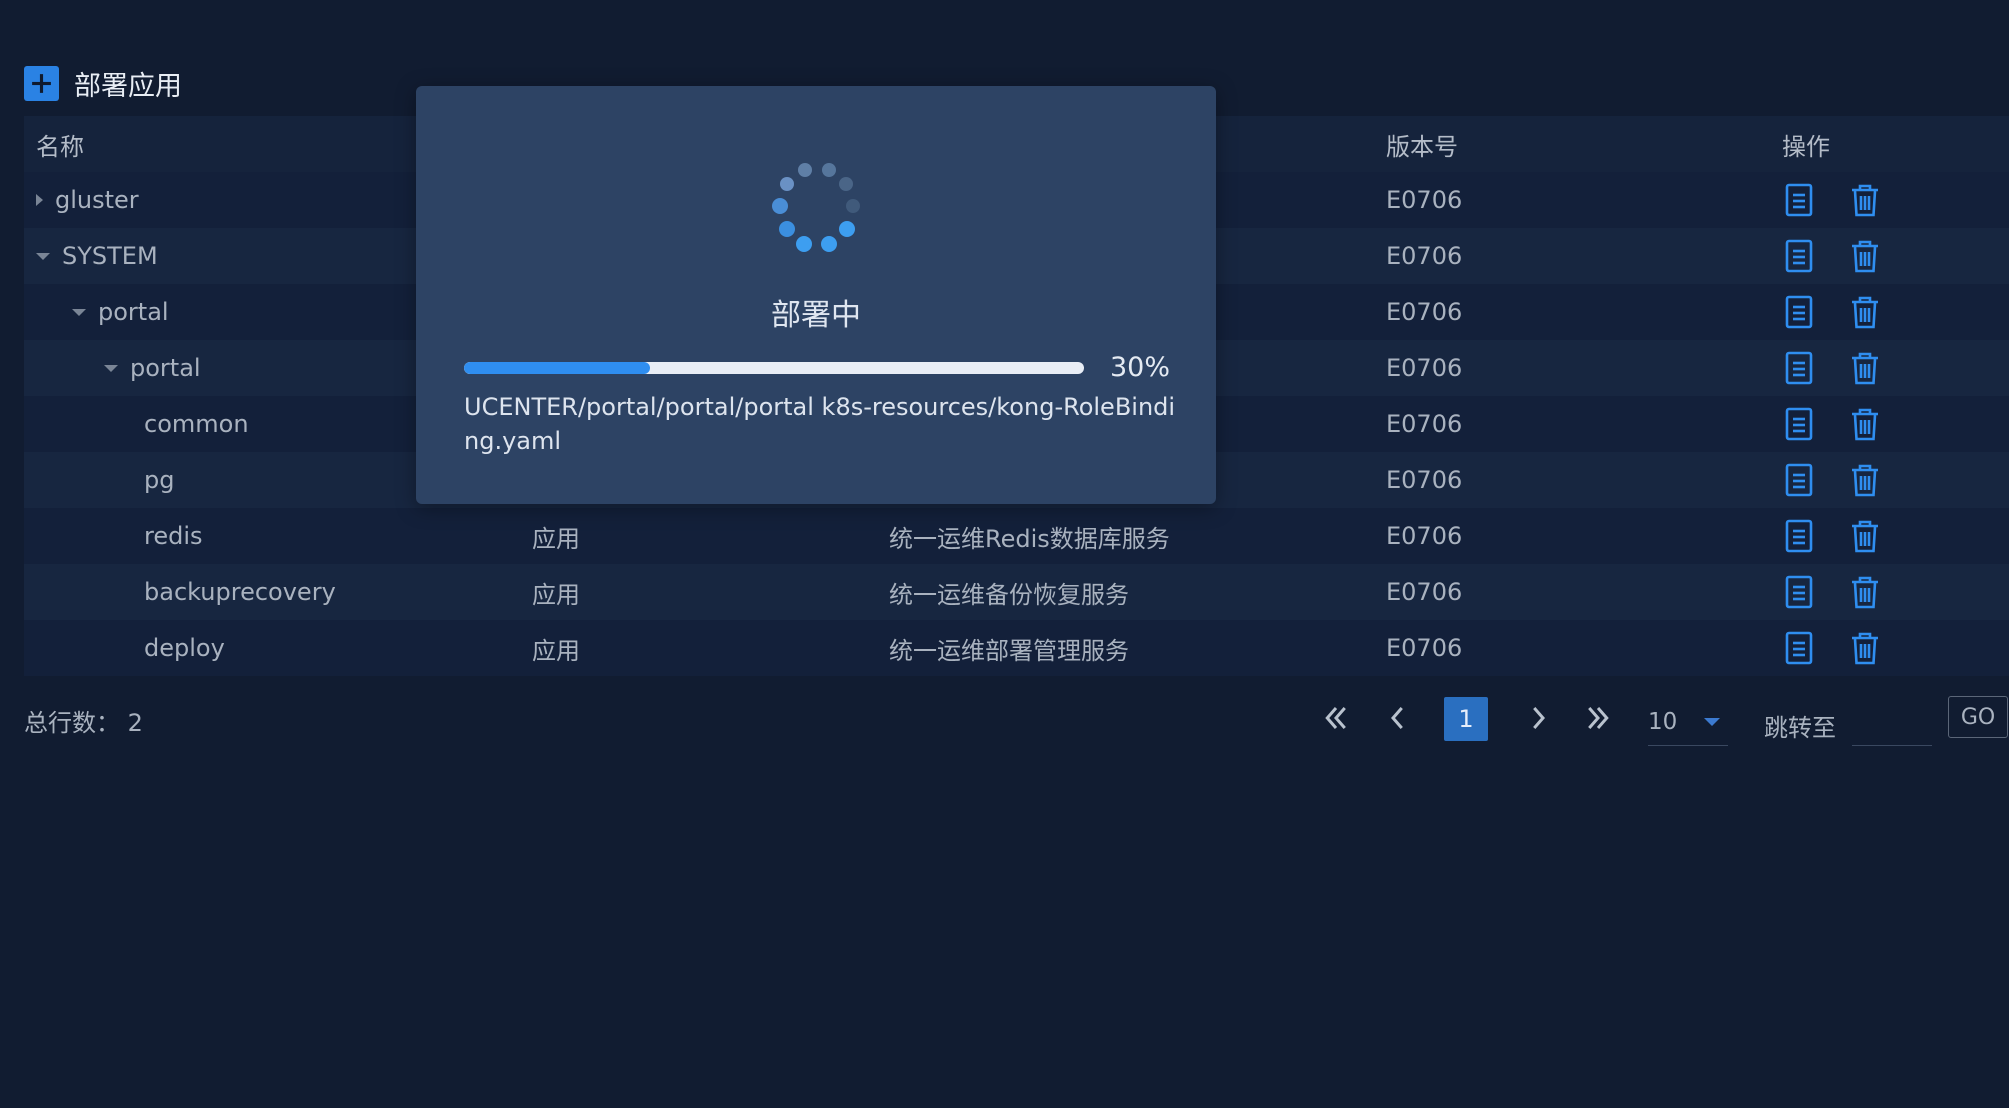 The image size is (2009, 1108). What do you see at coordinates (1004, 720) in the screenshot?
I see `pagination: 1 10 跳转至 GO` at bounding box center [1004, 720].